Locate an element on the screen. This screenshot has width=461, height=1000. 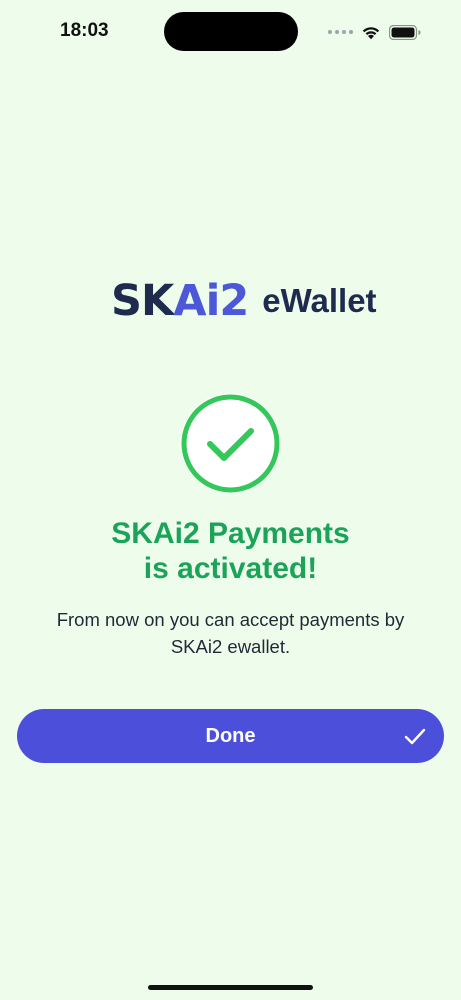
success-title-line1: SKAi2 Payments is located at coordinates (230, 533).